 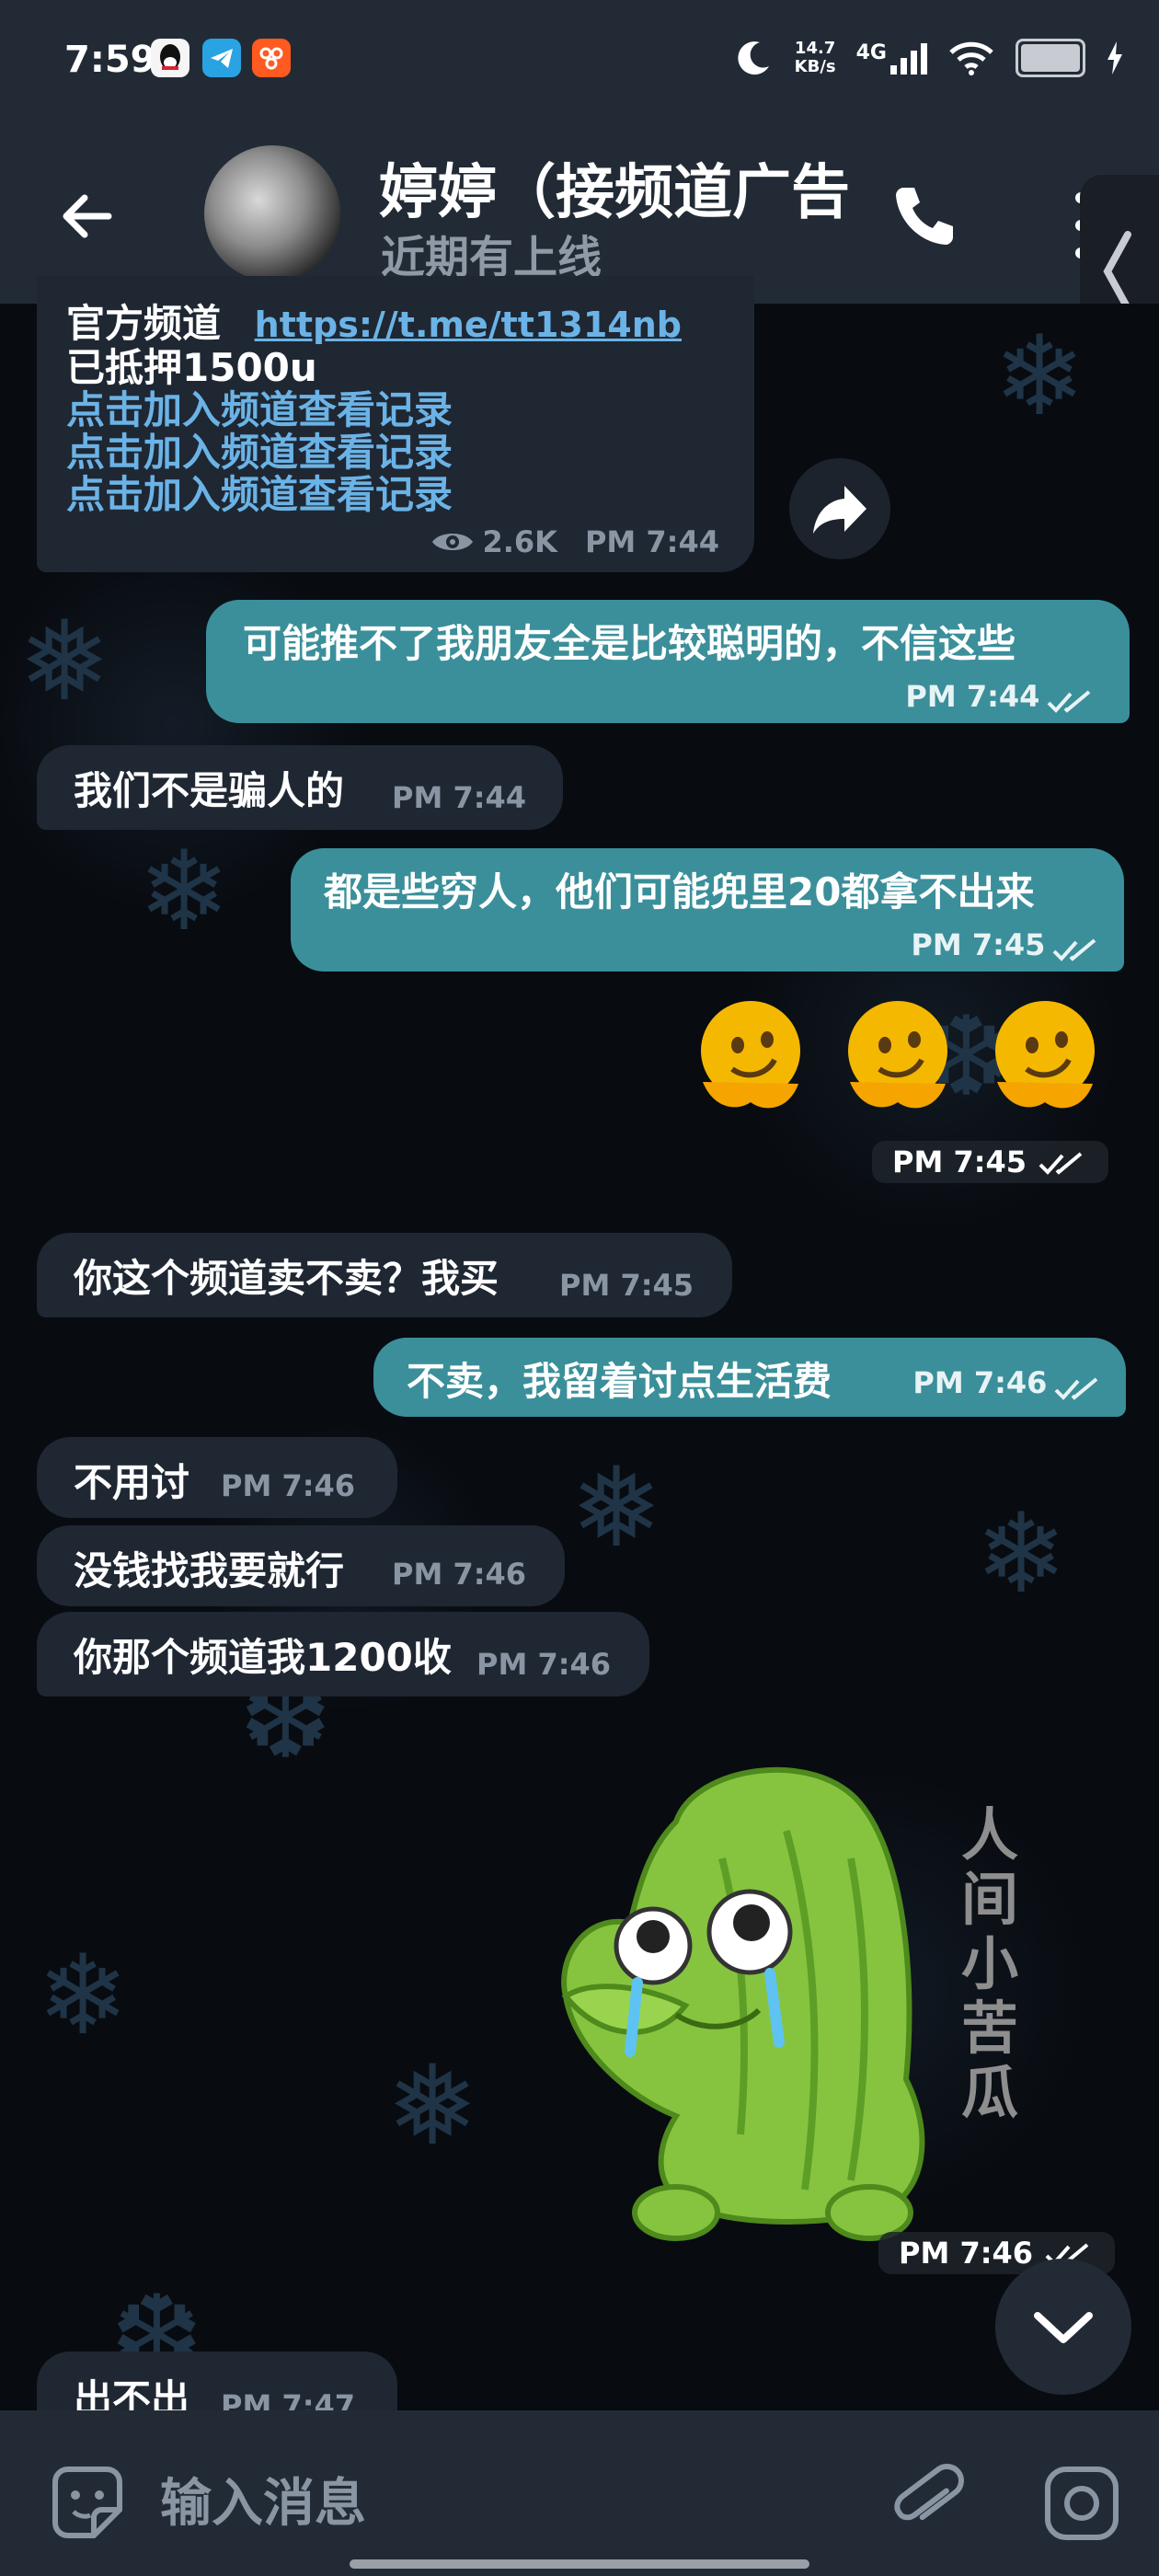 I want to click on message-input-bar, so click(x=579, y=2493).